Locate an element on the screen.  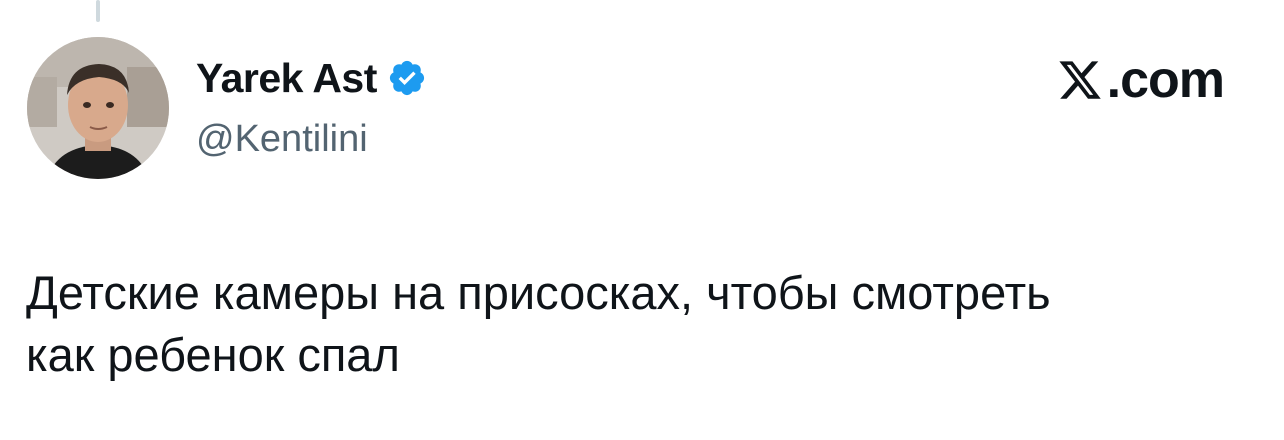
x-logo-icon is located at coordinates (1080, 80).